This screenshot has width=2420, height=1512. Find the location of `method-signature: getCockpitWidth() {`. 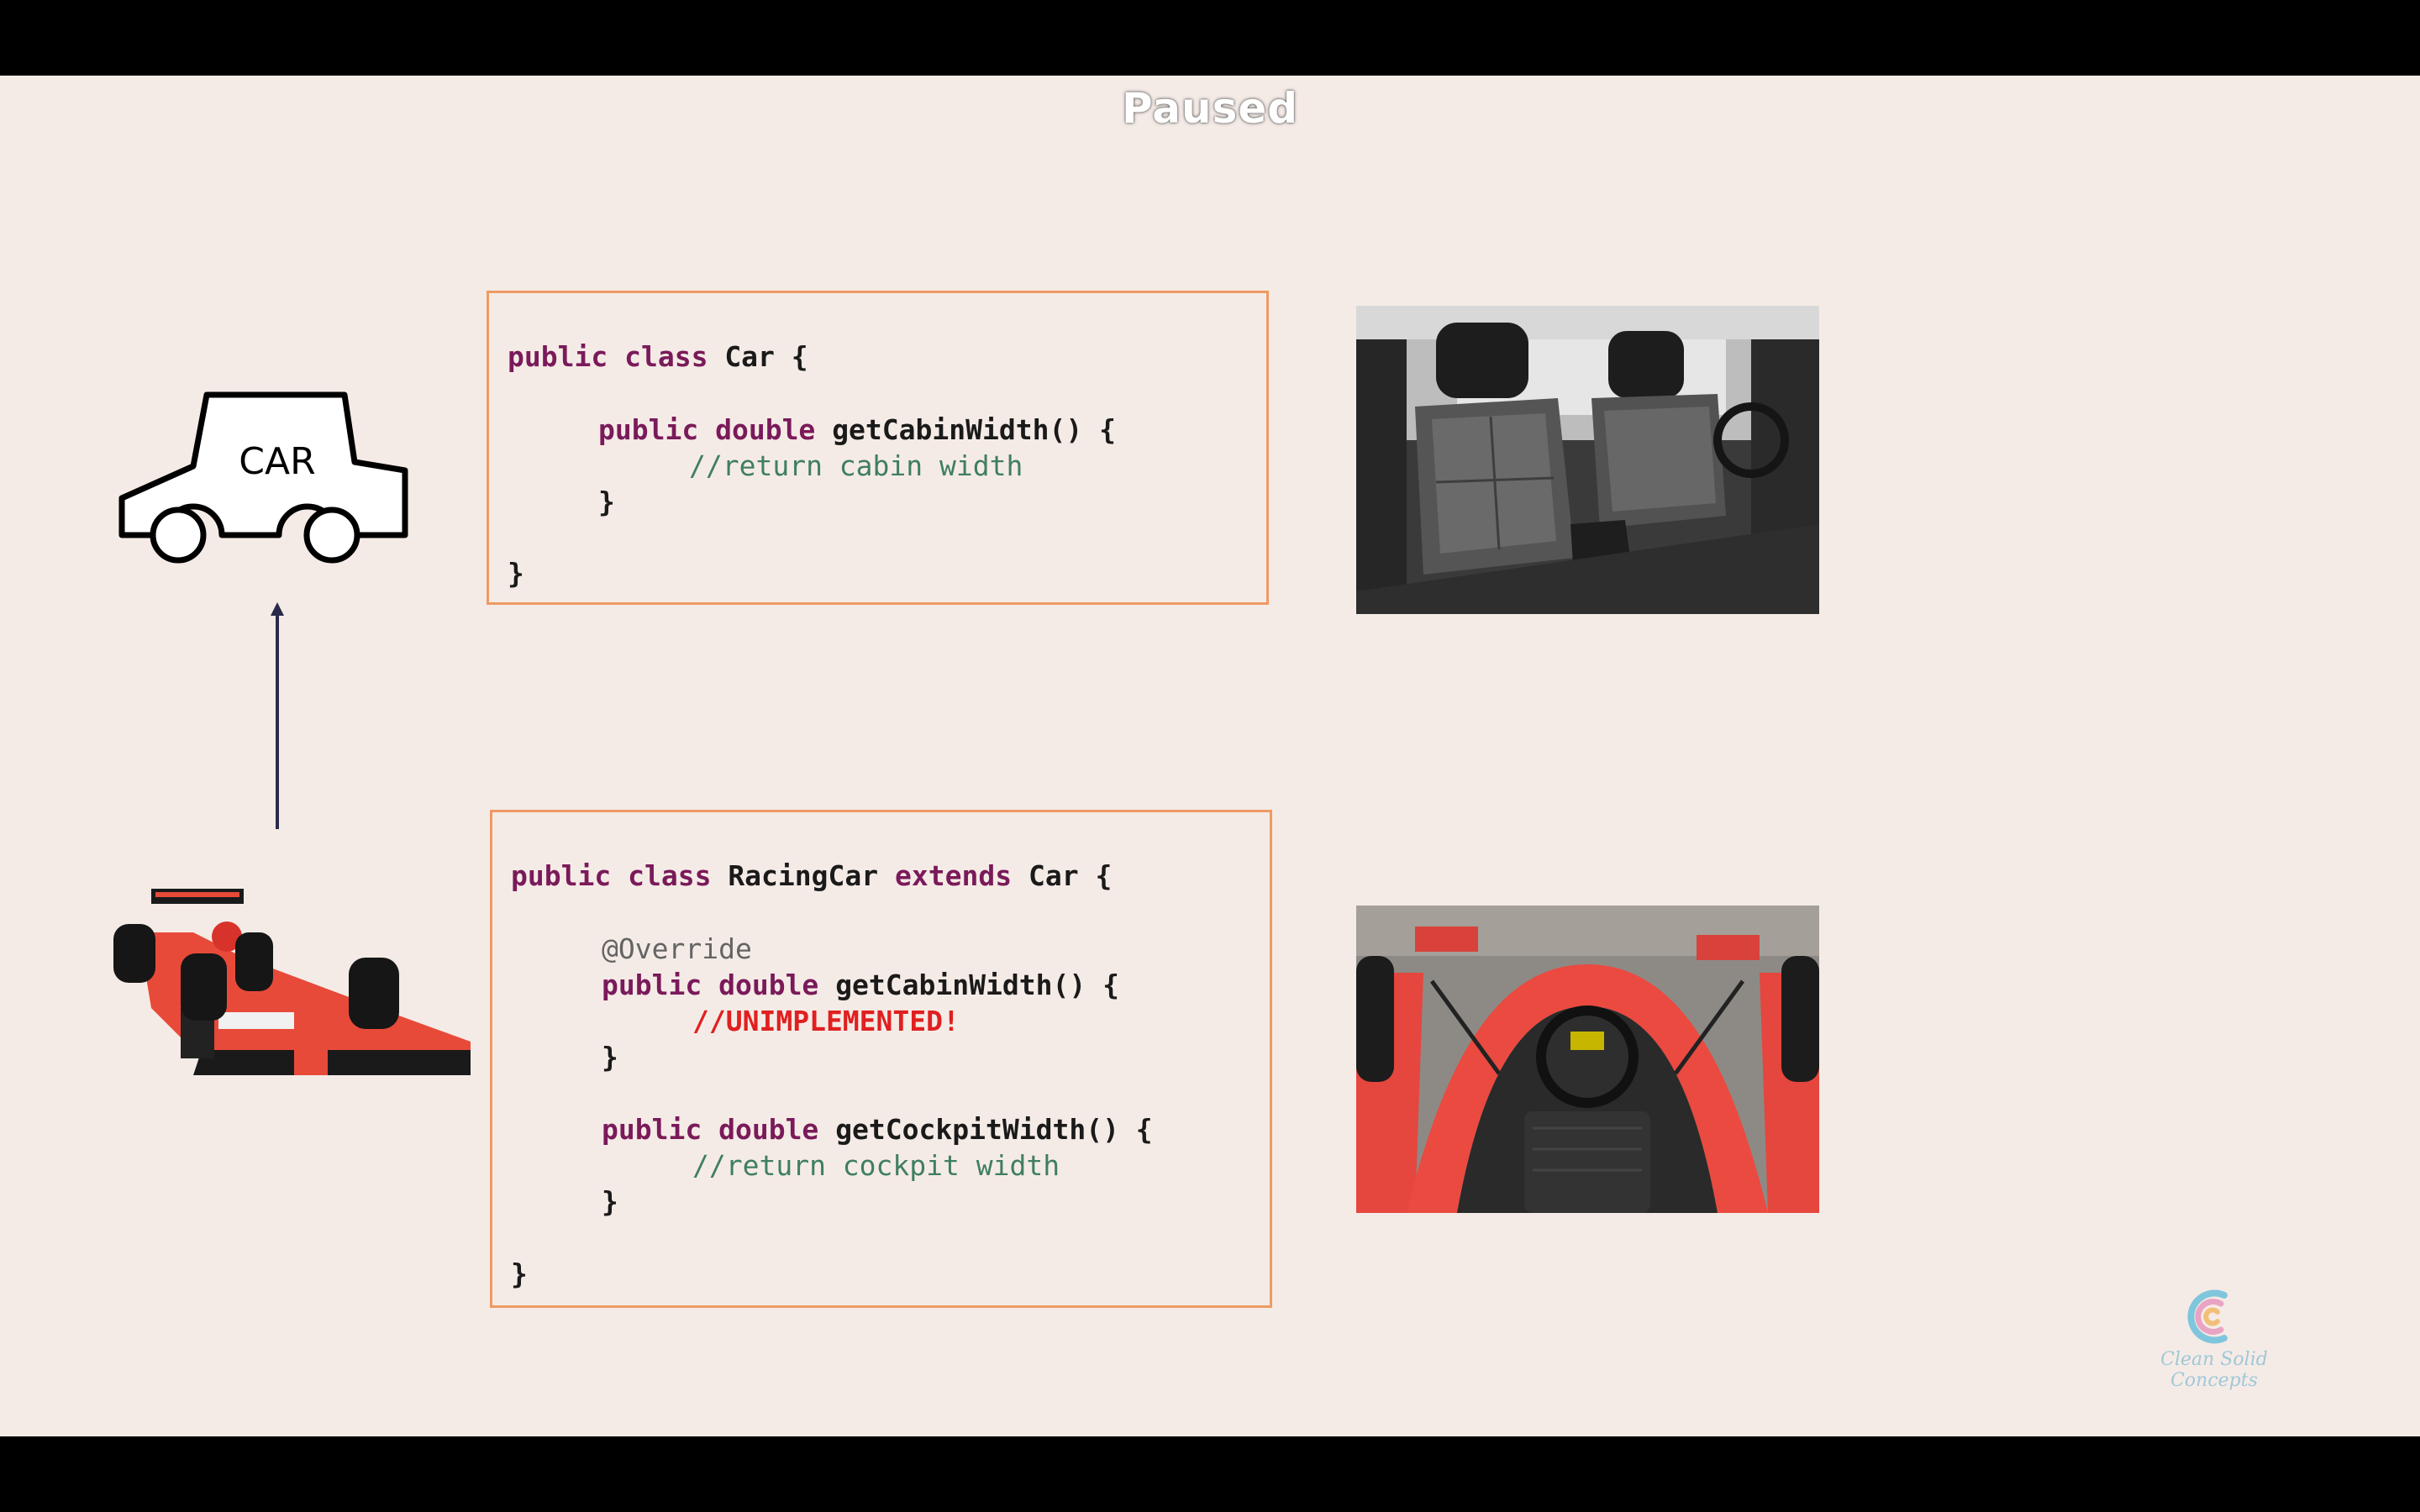

method-signature: getCockpitWidth() { is located at coordinates (994, 1129).